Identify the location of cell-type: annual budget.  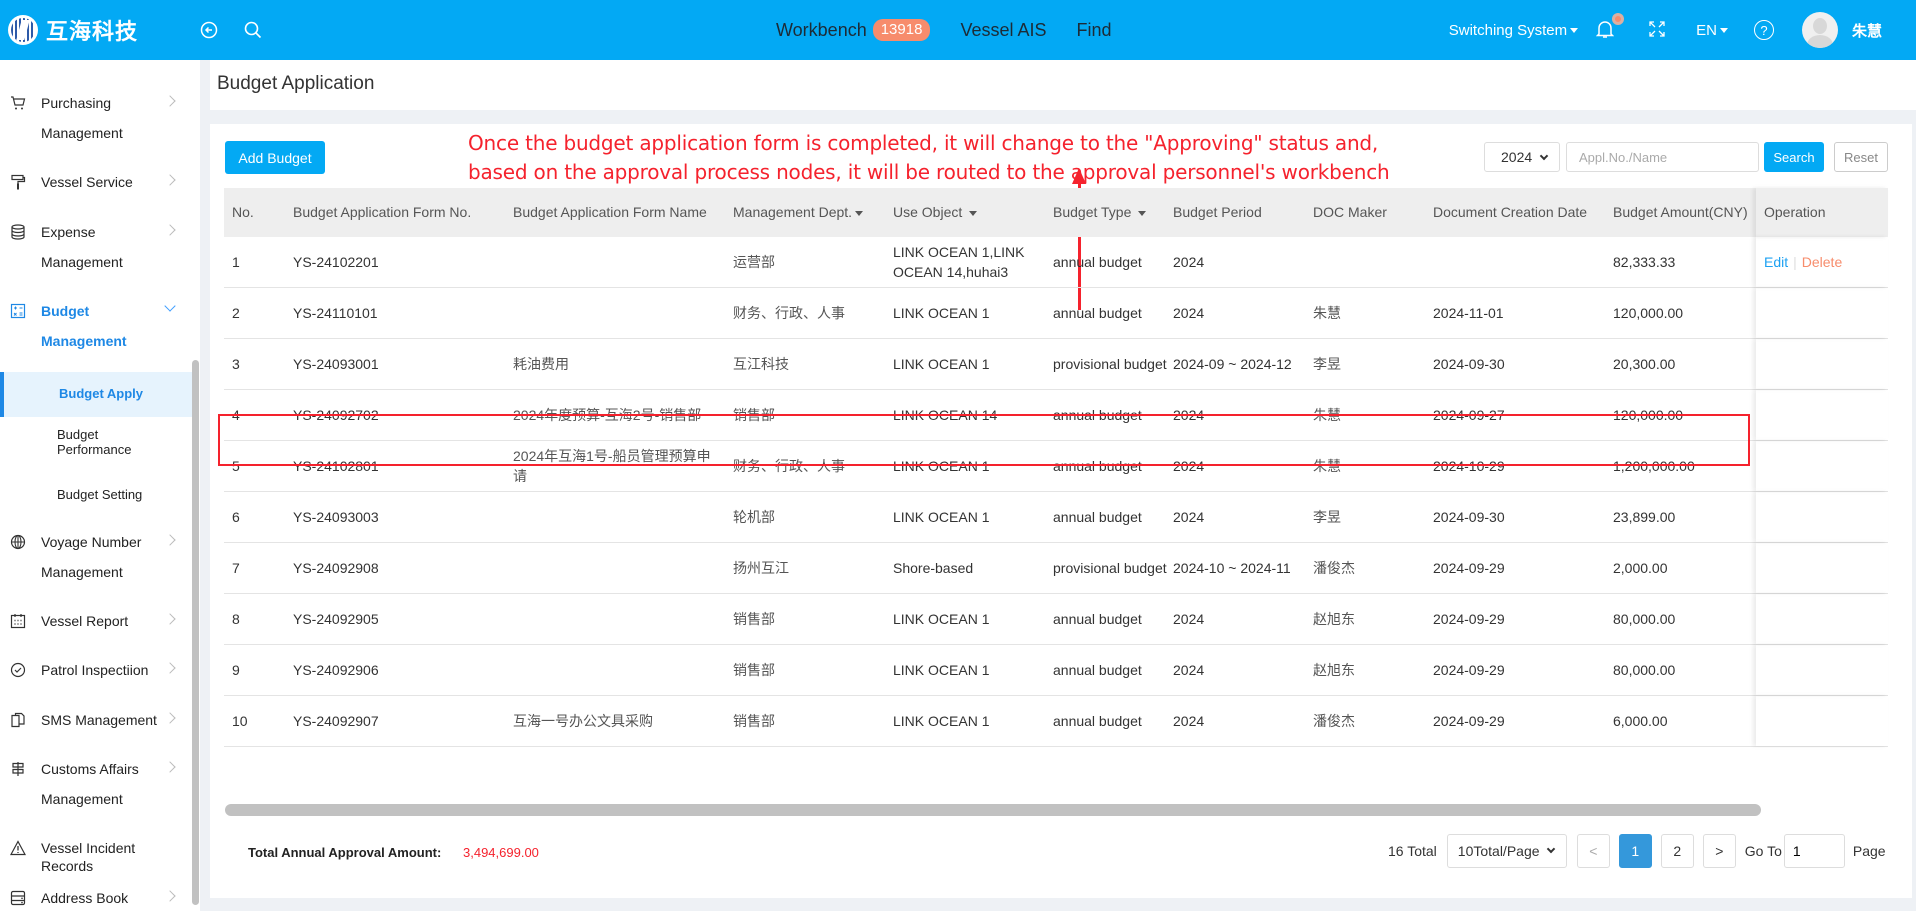
(1097, 262).